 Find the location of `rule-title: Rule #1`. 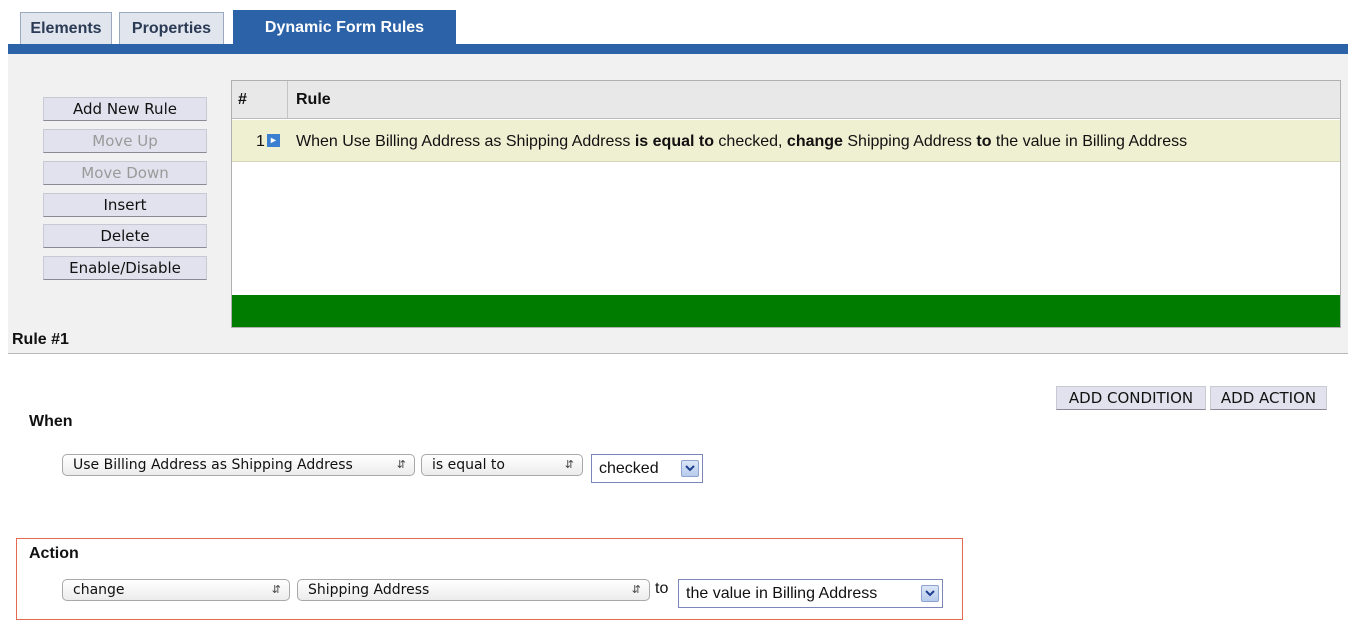

rule-title: Rule #1 is located at coordinates (40, 339).